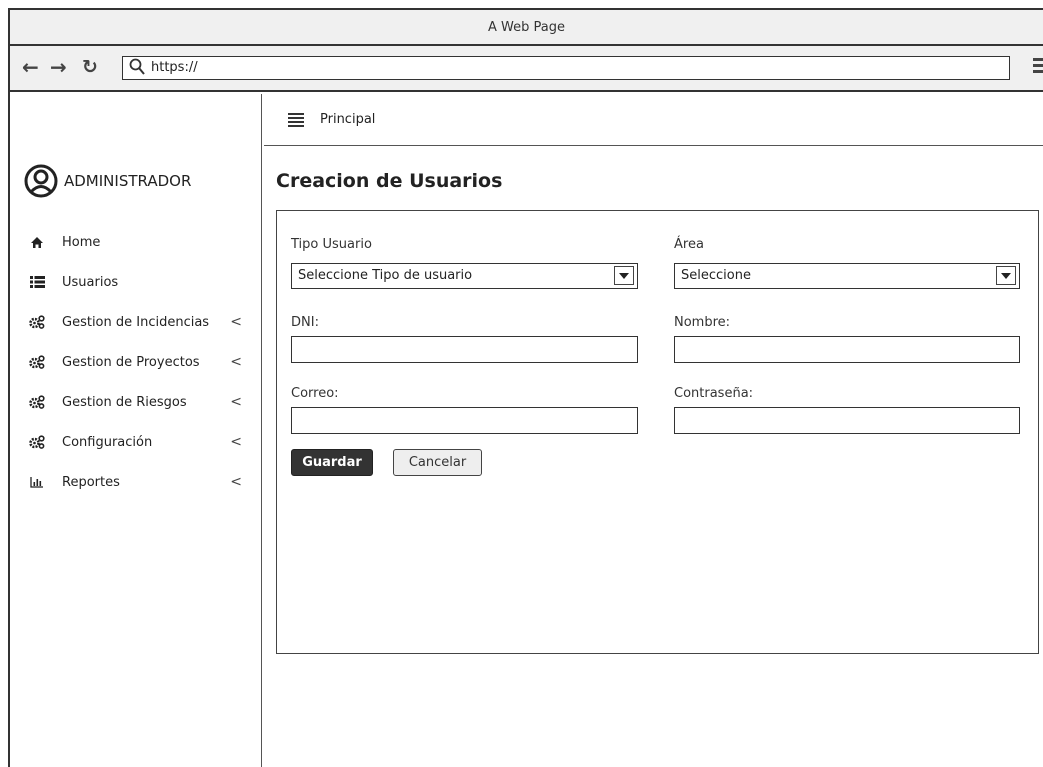 Image resolution: width=1043 pixels, height=767 pixels. Describe the element at coordinates (716, 275) in the screenshot. I see `area-value: Seleccione` at that location.